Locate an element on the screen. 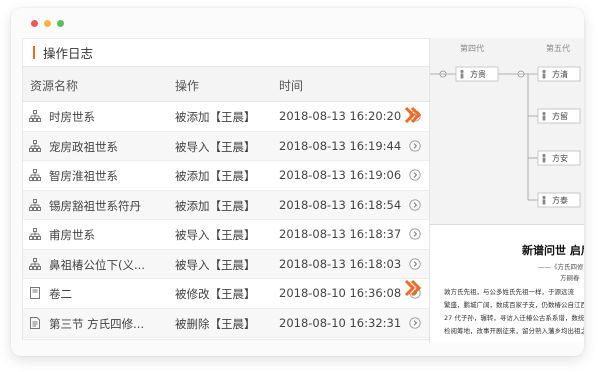 The width and height of the screenshot is (600, 372). close-window-button is located at coordinates (34, 23).